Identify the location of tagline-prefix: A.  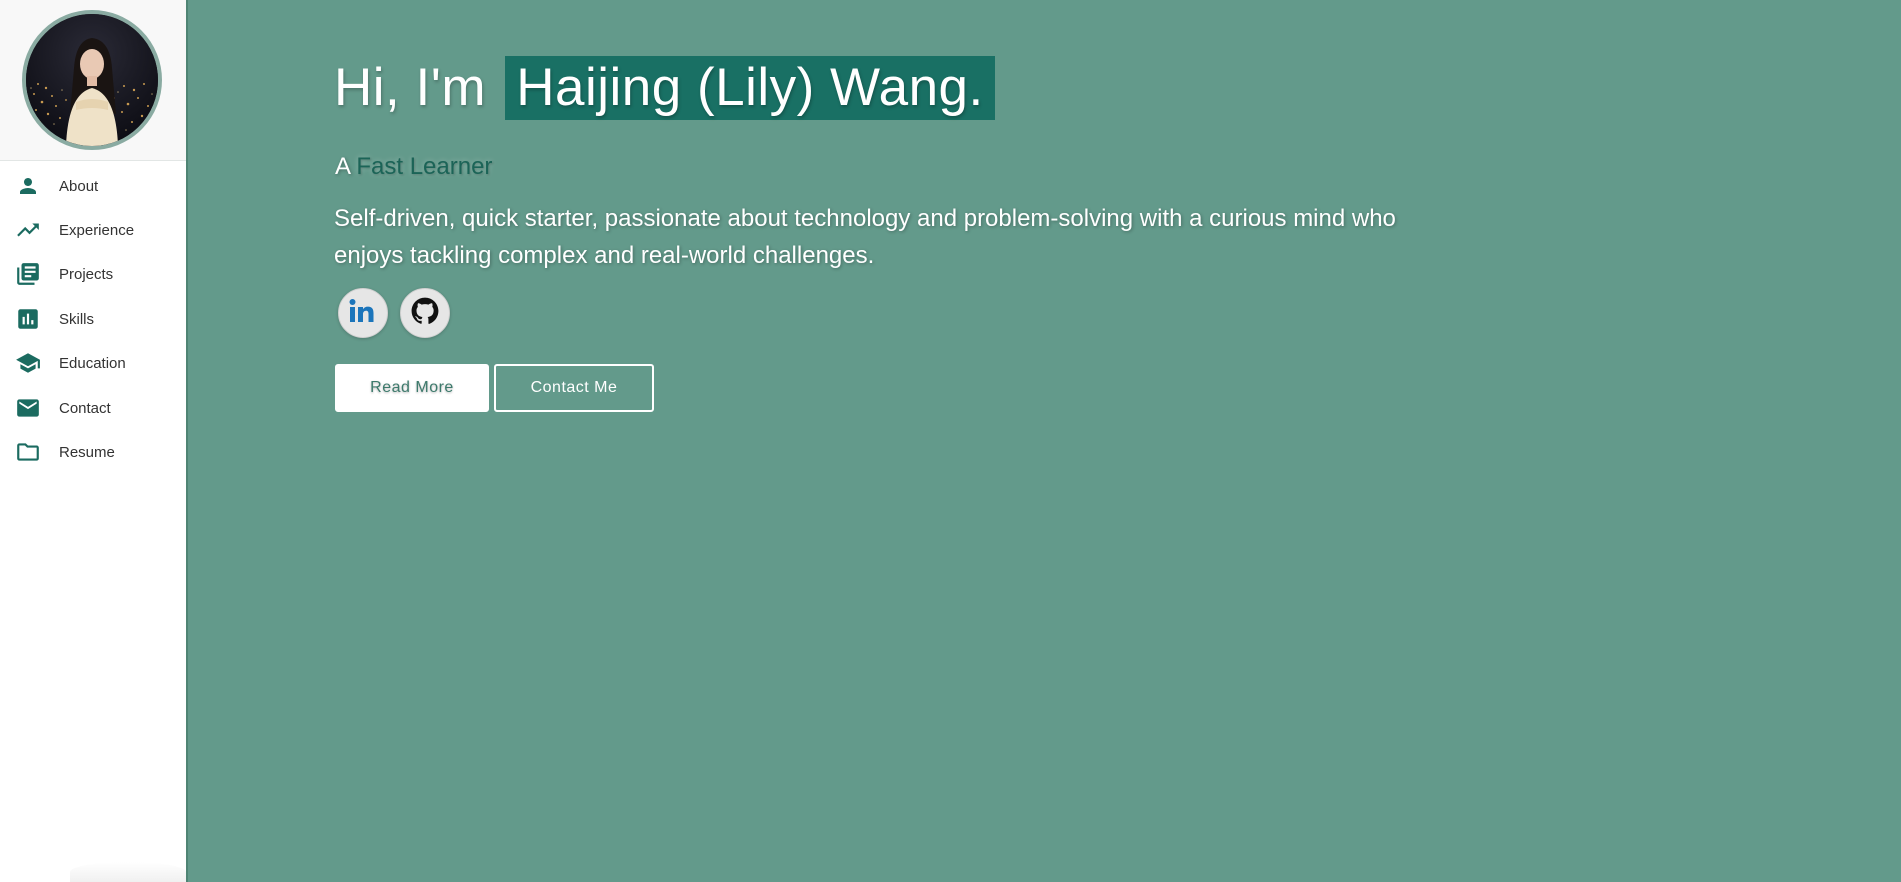
(342, 166).